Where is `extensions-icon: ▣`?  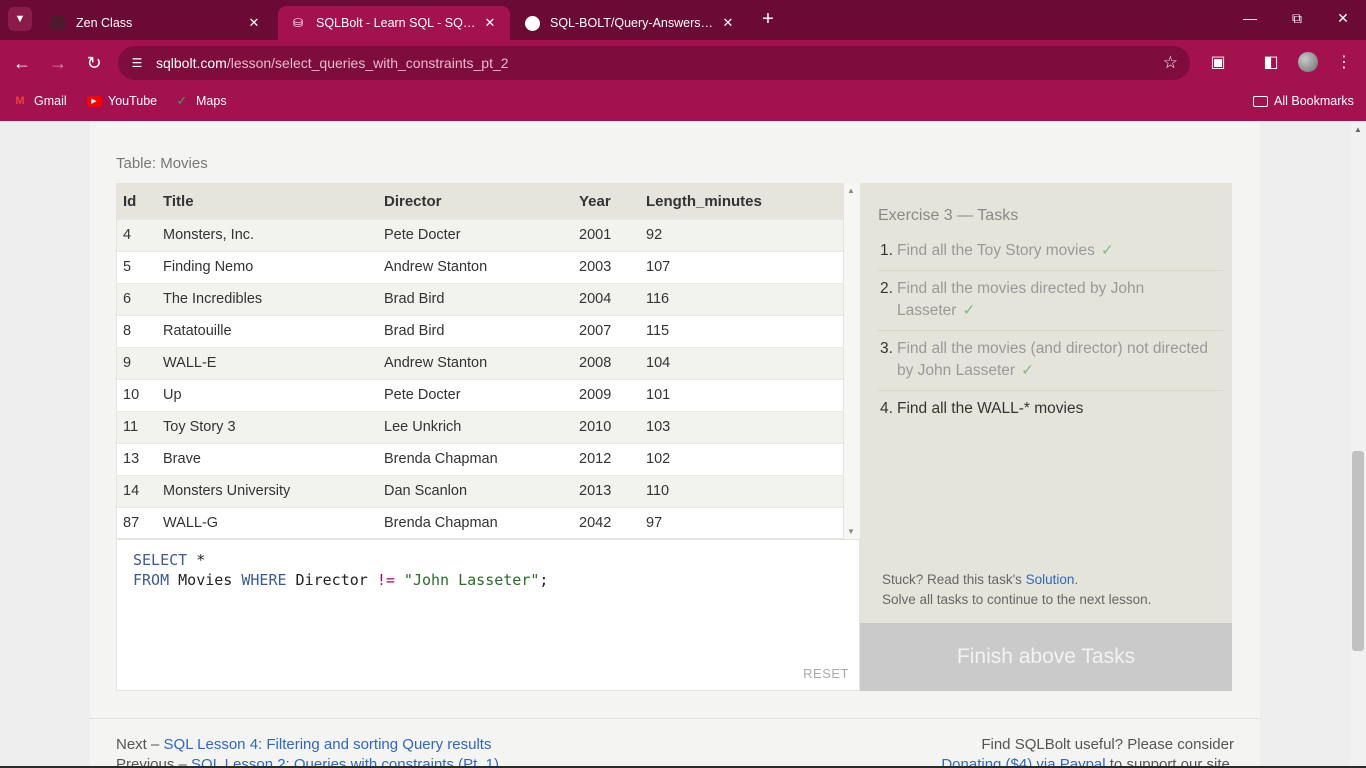
extensions-icon: ▣ is located at coordinates (1218, 62).